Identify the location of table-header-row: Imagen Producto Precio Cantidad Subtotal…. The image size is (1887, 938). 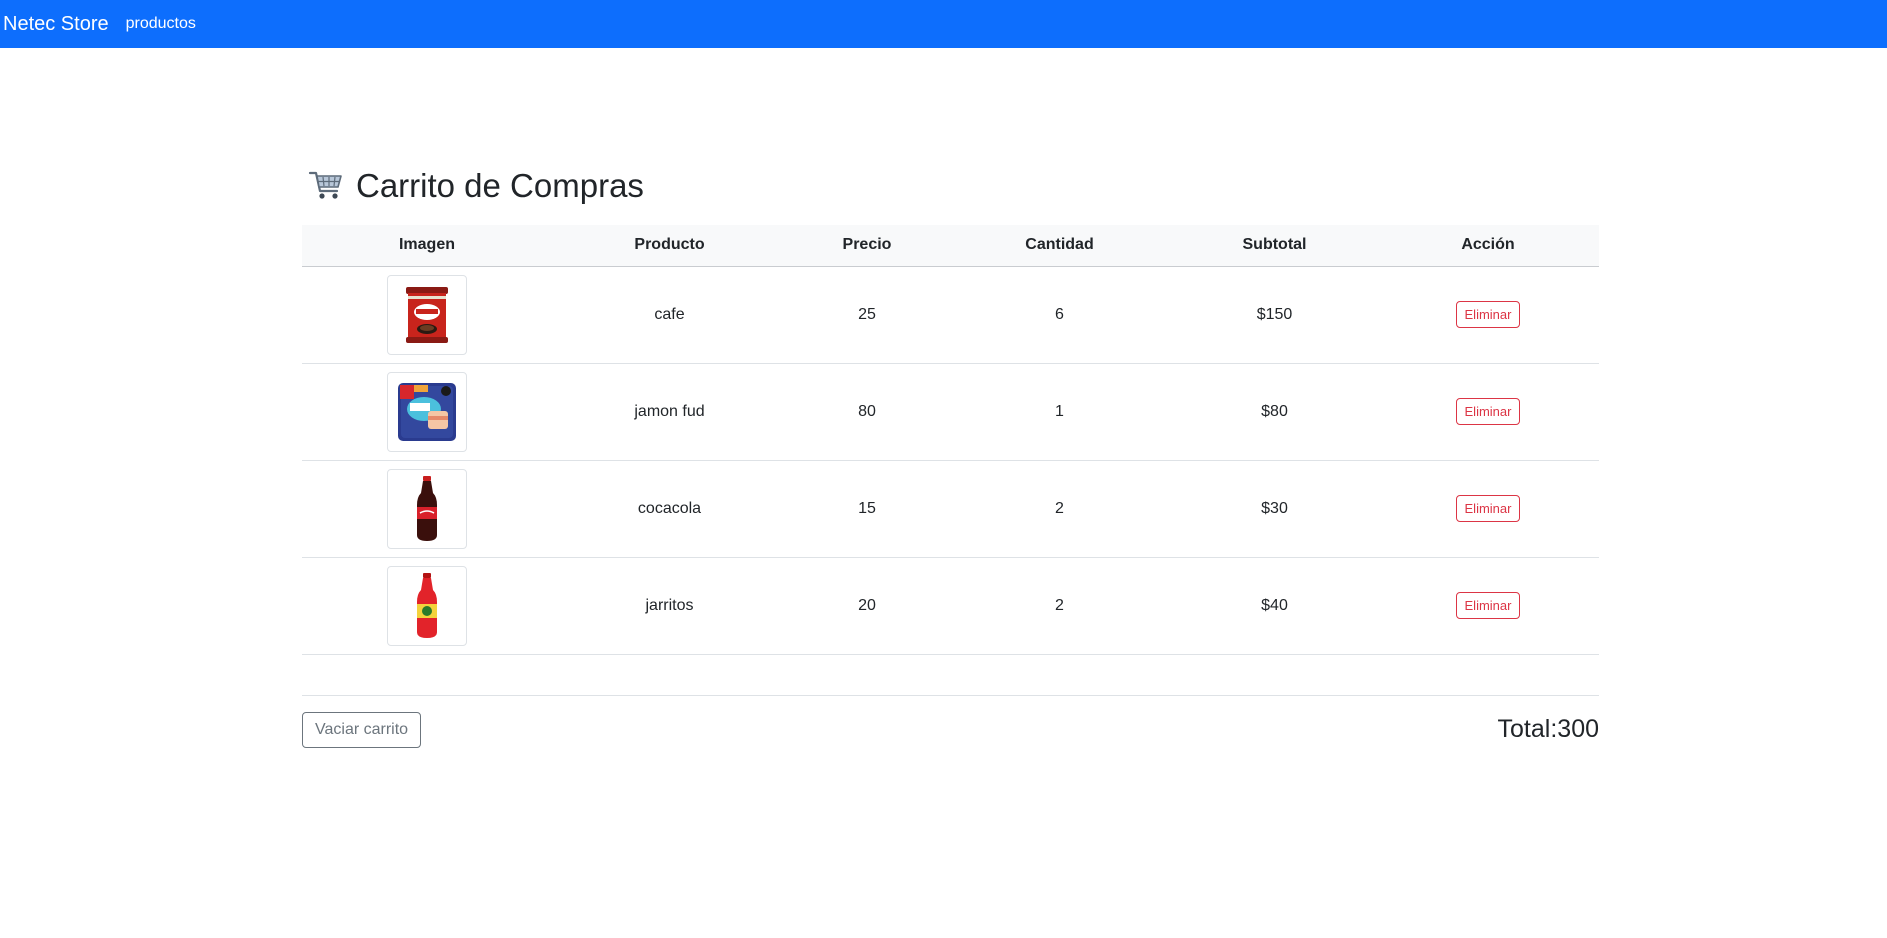
(950, 246).